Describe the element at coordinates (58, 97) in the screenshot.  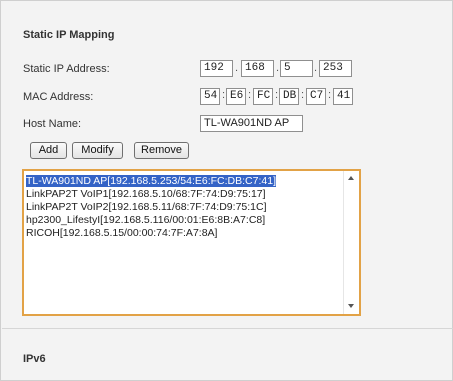
I see `mac-label: MAC Address:` at that location.